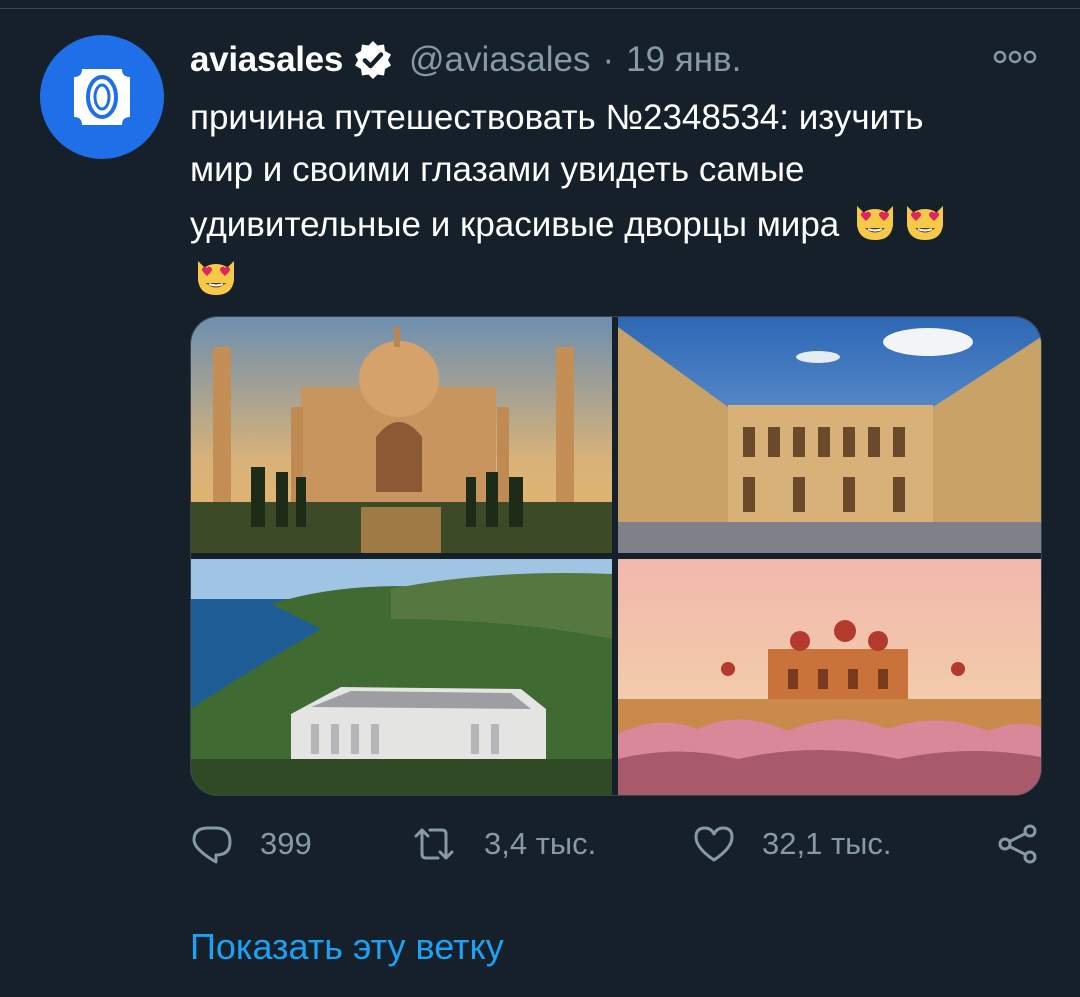 Image resolution: width=1080 pixels, height=997 pixels. What do you see at coordinates (497, 169) in the screenshot?
I see `tweet-text-line-2: мир и своими глазами увидеть самые` at bounding box center [497, 169].